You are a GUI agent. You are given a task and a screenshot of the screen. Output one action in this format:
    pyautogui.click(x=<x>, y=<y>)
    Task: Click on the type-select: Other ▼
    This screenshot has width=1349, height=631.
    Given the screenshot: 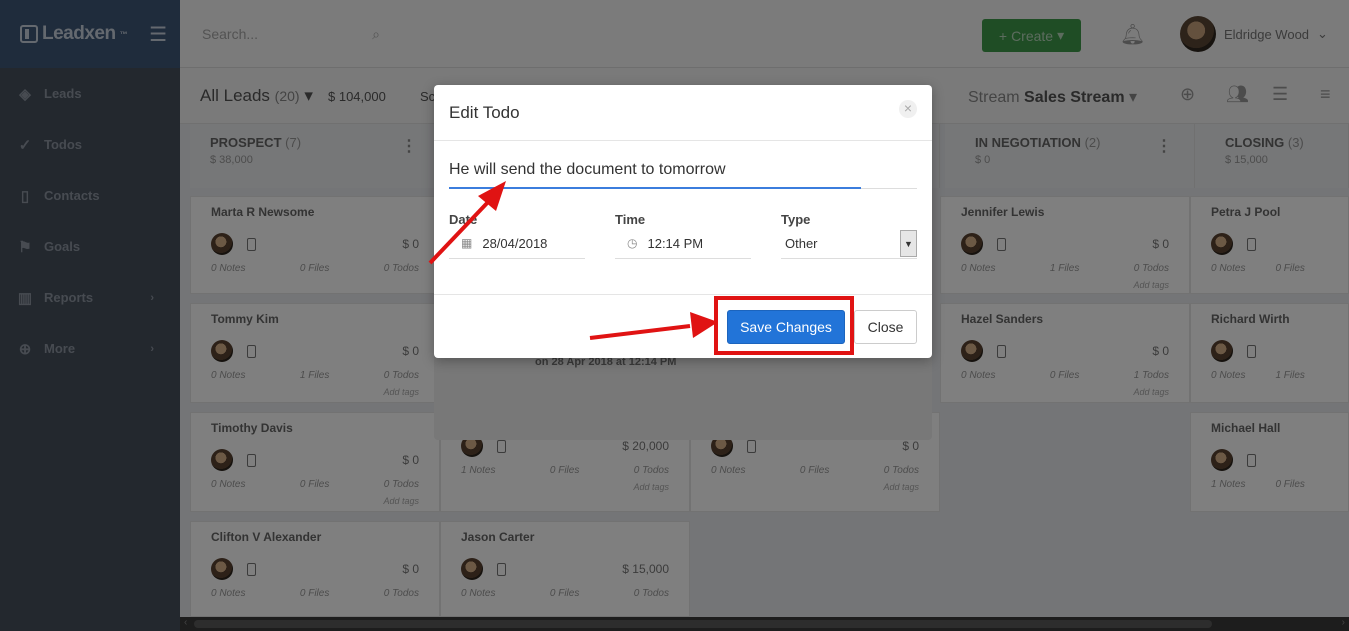 What is the action you would take?
    pyautogui.click(x=849, y=243)
    